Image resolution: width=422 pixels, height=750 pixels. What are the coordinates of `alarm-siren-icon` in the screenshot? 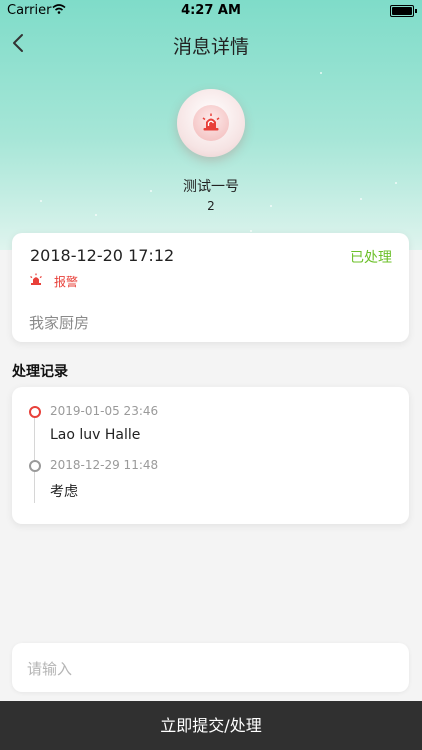 It's located at (211, 122).